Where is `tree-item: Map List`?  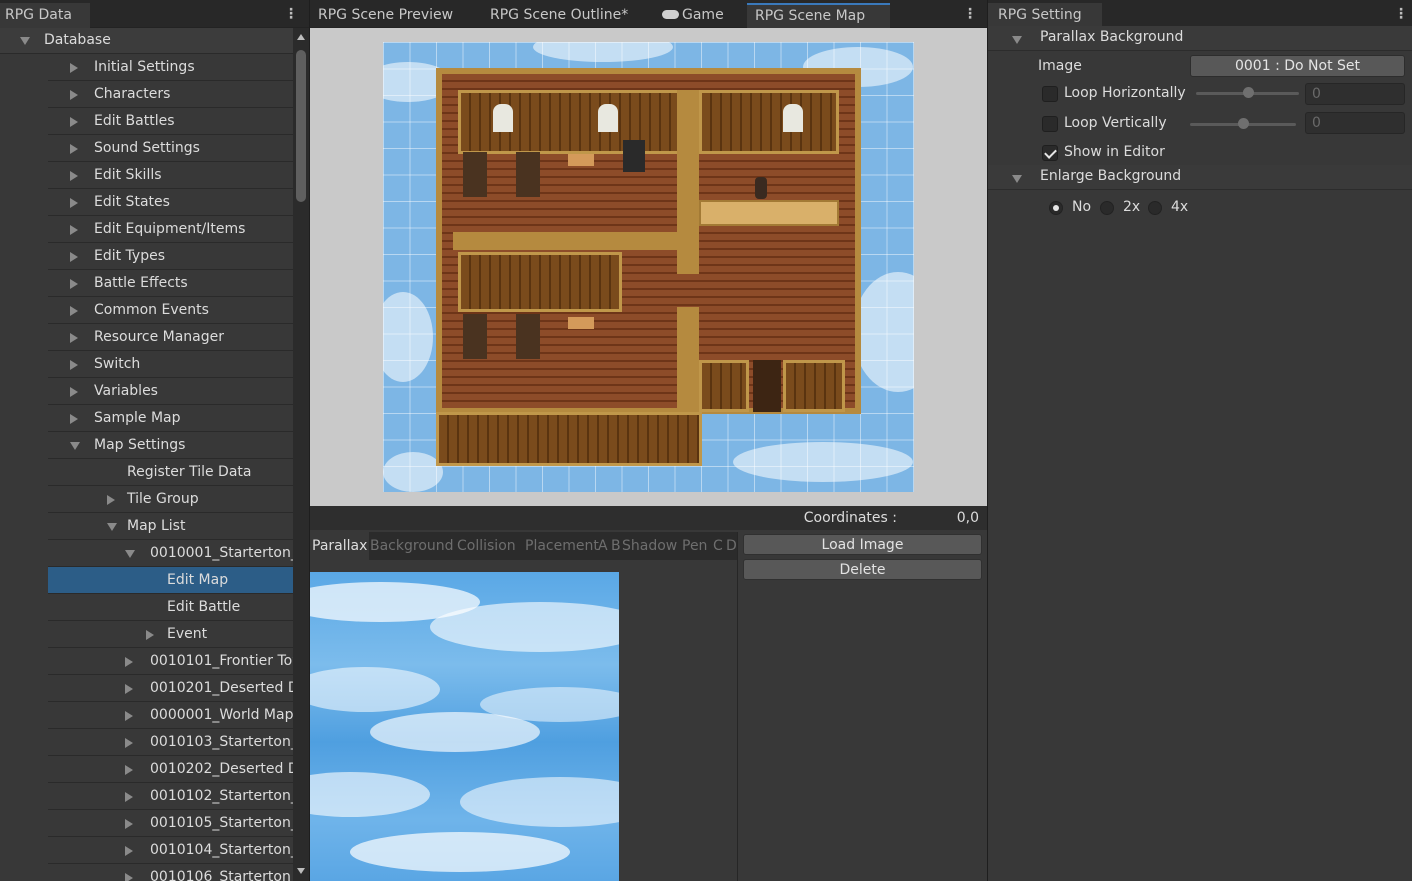 tree-item: Map List is located at coordinates (170, 526).